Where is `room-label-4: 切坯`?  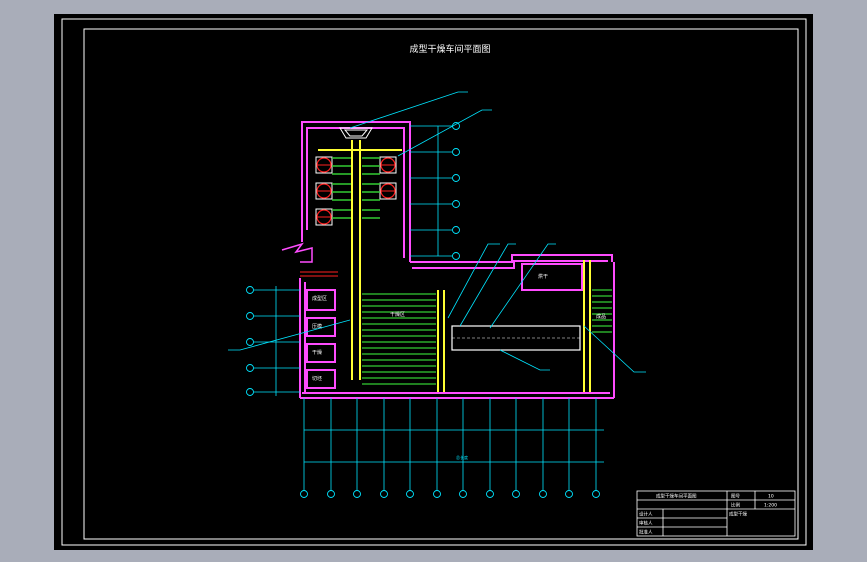 room-label-4: 切坯 is located at coordinates (317, 378).